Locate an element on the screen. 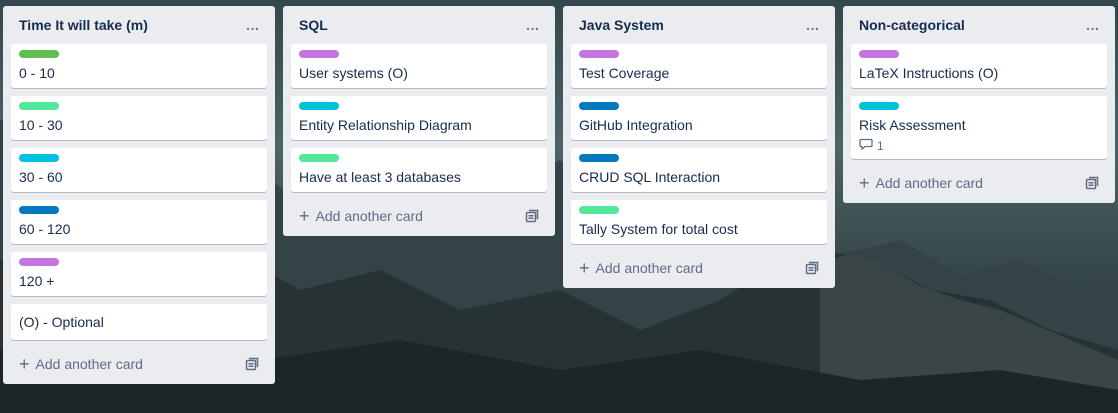 Image resolution: width=1118 pixels, height=413 pixels. card-title: LaTeX Instructions (O) is located at coordinates (929, 73).